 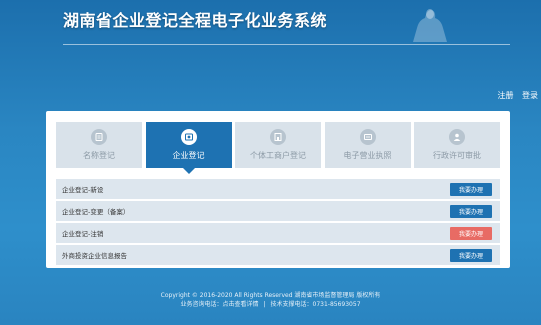 I want to click on tab-individual-business: 个体工商户登记, so click(x=278, y=145).